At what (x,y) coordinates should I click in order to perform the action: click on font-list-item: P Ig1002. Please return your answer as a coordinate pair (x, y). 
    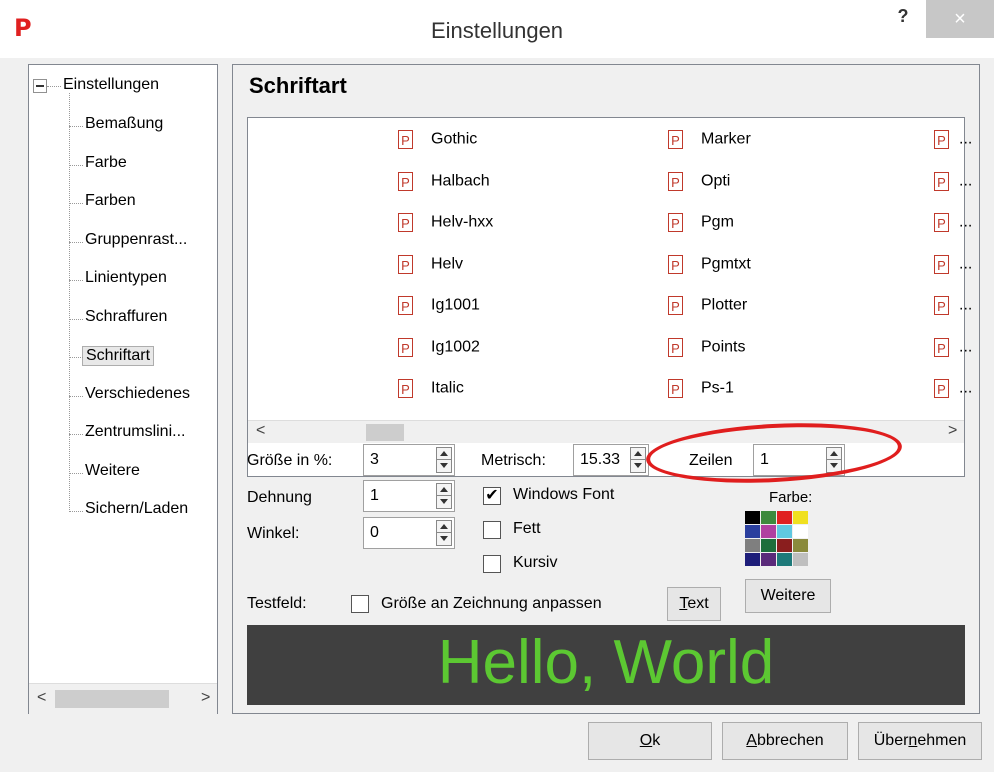
    Looking at the image, I should click on (439, 348).